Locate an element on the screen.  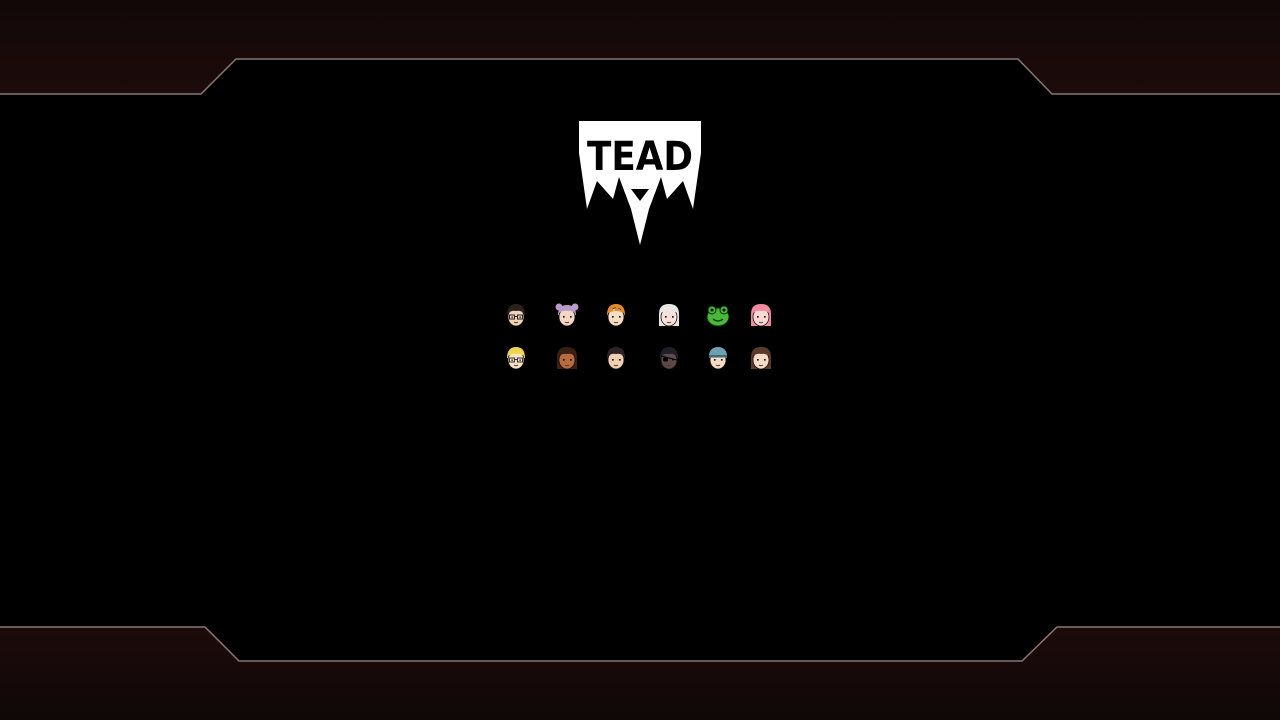
white-hair-face-icon is located at coordinates (669, 315).